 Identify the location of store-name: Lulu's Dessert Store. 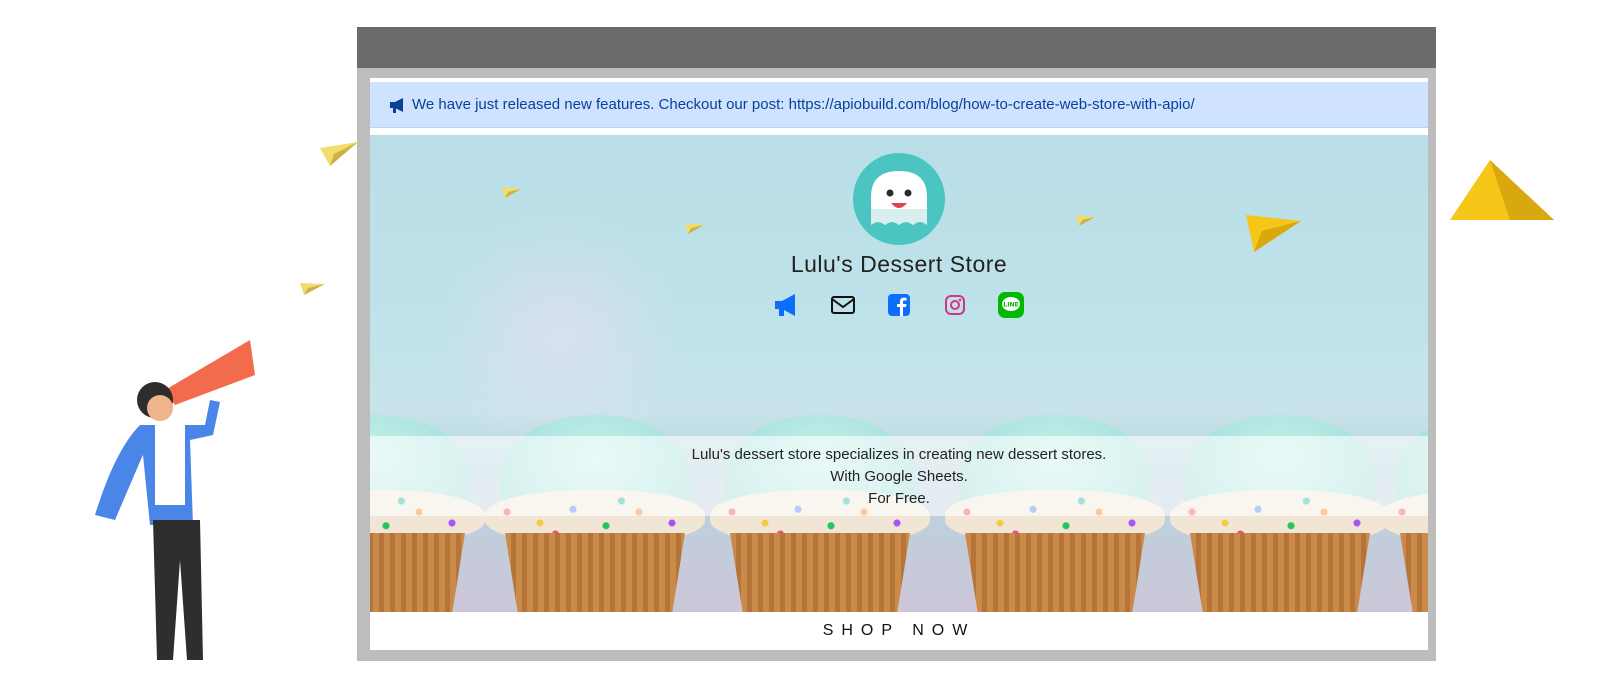
(899, 264).